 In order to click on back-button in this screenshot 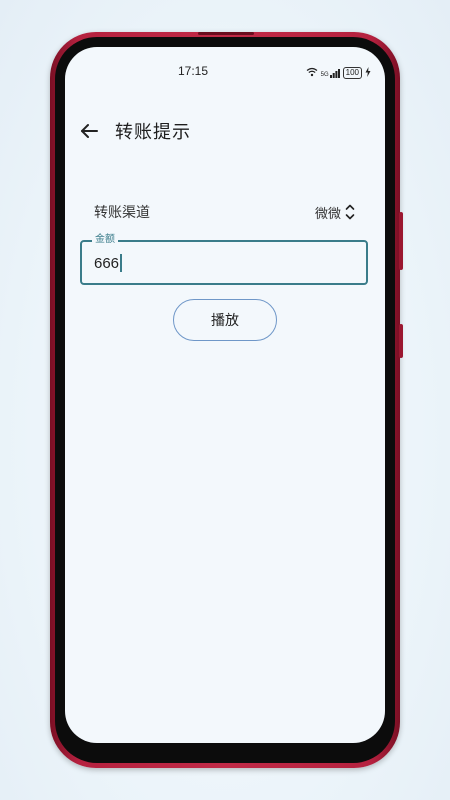, I will do `click(89, 131)`.